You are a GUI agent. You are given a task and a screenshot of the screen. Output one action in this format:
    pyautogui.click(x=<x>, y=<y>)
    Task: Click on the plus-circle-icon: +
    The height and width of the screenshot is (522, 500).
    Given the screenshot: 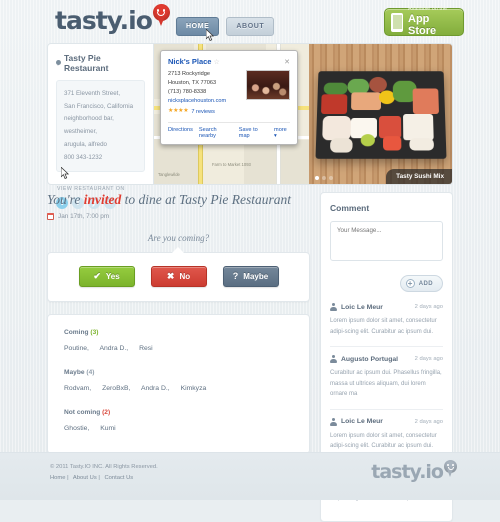 What is the action you would take?
    pyautogui.click(x=410, y=283)
    